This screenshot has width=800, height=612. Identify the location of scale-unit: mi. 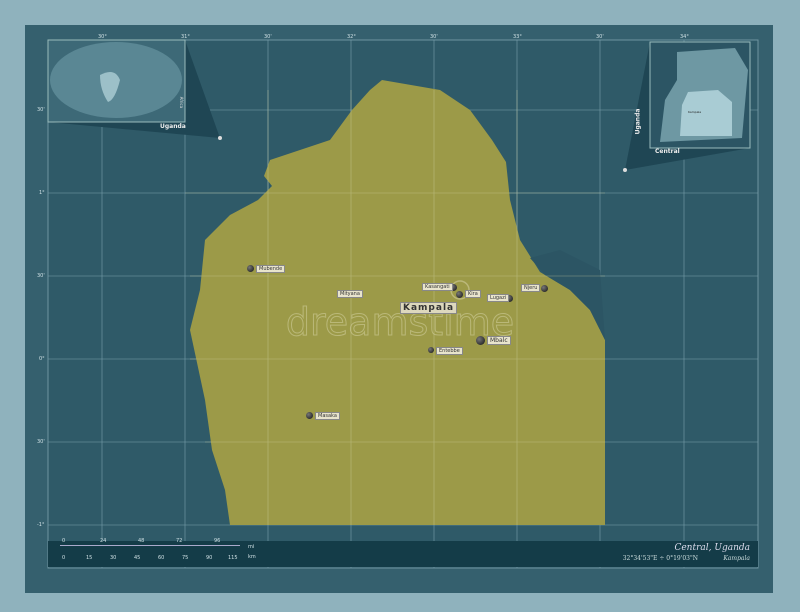
(251, 547).